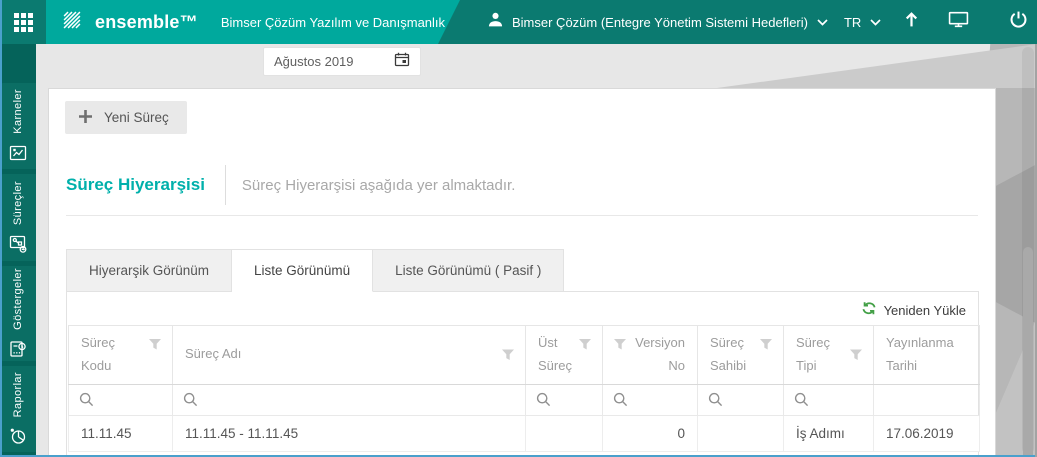  Describe the element at coordinates (1, 228) in the screenshot. I see `window-border` at that location.